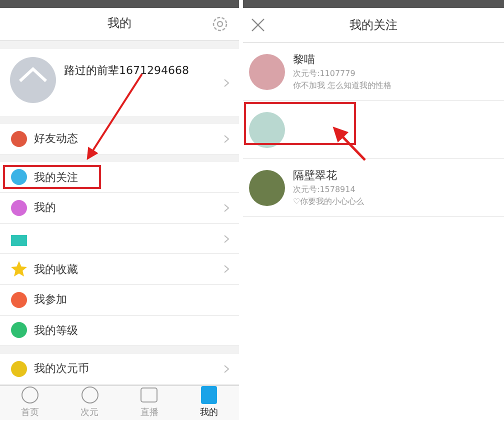 The image size is (504, 428). What do you see at coordinates (349, 143) in the screenshot?
I see `arrow` at bounding box center [349, 143].